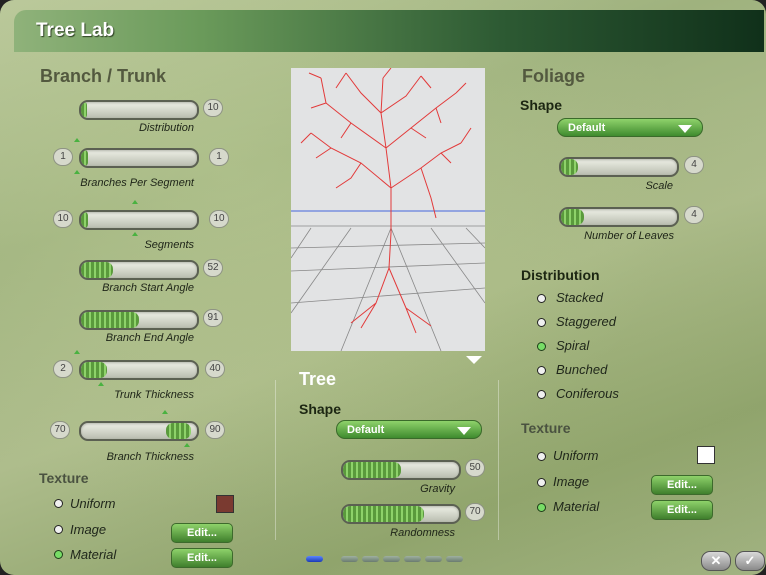 This screenshot has height=575, width=766. I want to click on foliage-texture-image-radio, so click(541, 482).